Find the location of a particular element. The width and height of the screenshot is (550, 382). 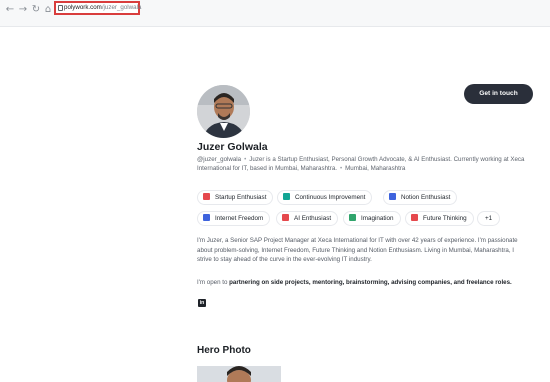

sparkle-icon is located at coordinates (352, 217).